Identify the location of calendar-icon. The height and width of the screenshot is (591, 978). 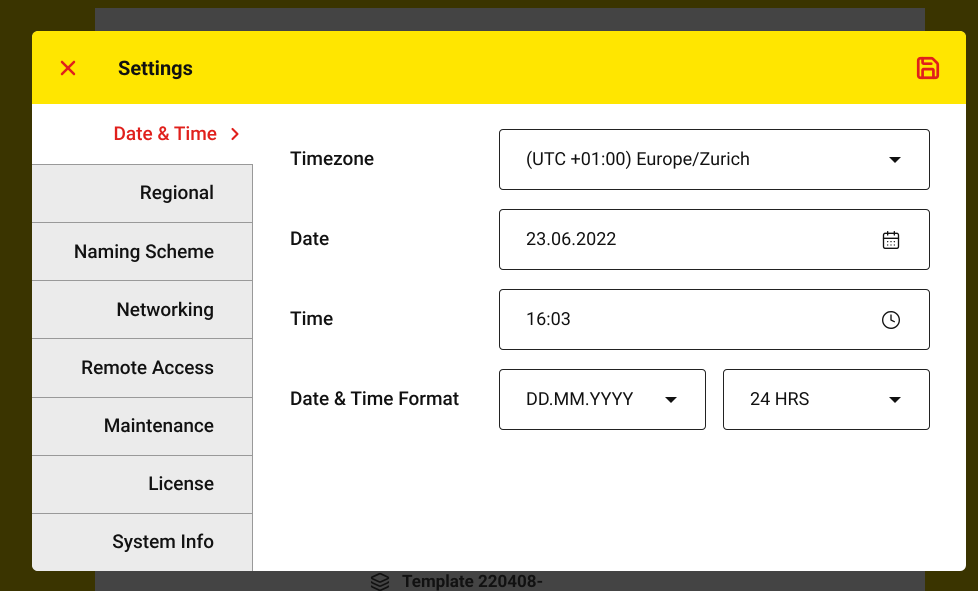
(891, 240).